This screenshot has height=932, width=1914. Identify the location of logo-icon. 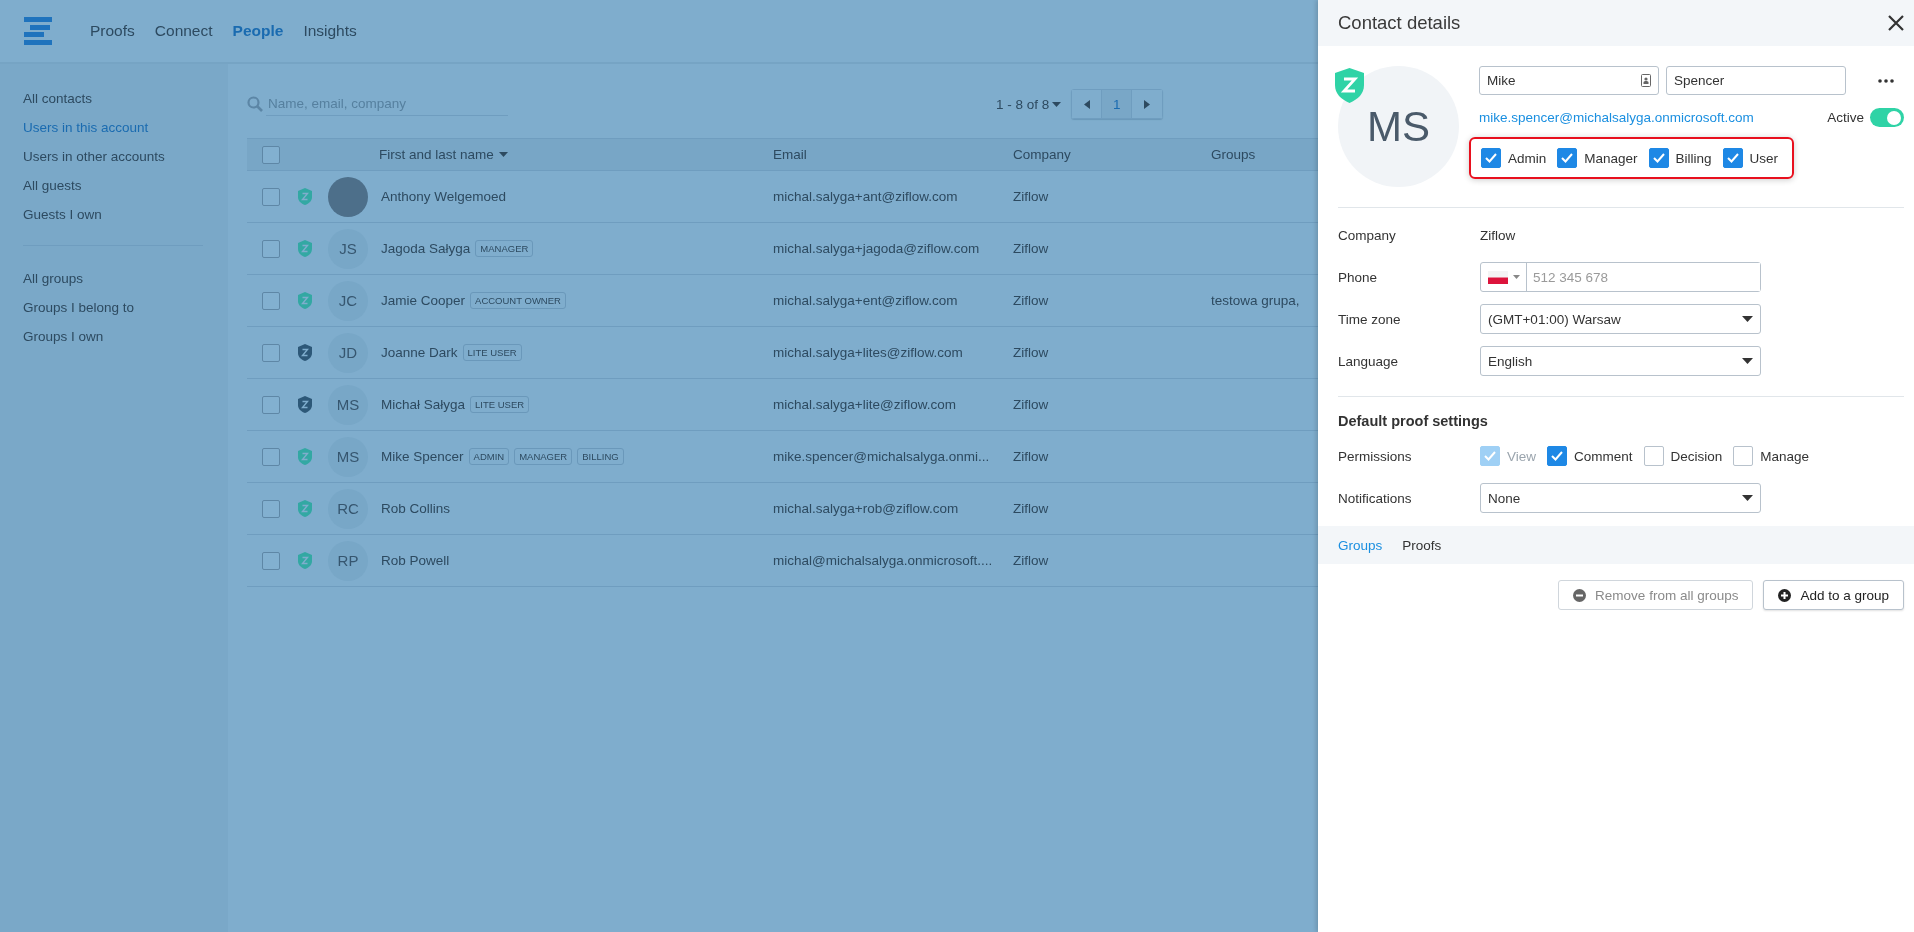
(37, 31).